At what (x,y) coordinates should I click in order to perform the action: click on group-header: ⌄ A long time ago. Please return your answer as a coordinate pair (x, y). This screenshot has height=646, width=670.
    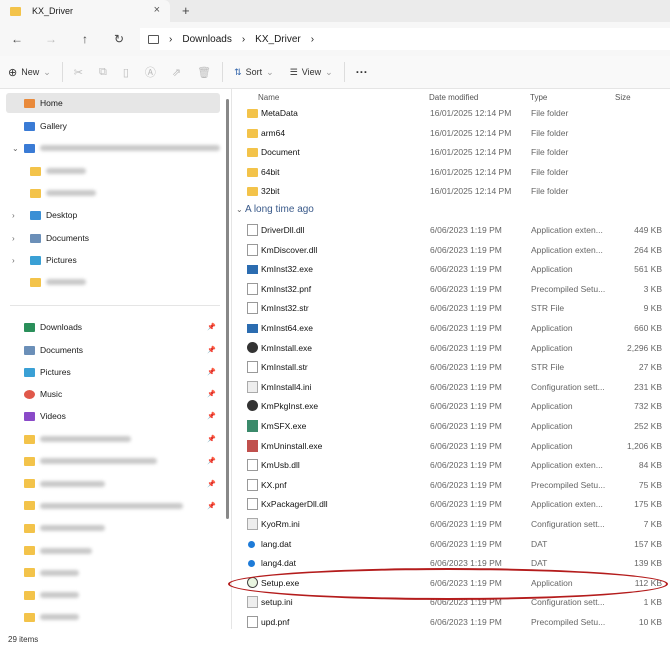
    Looking at the image, I should click on (275, 209).